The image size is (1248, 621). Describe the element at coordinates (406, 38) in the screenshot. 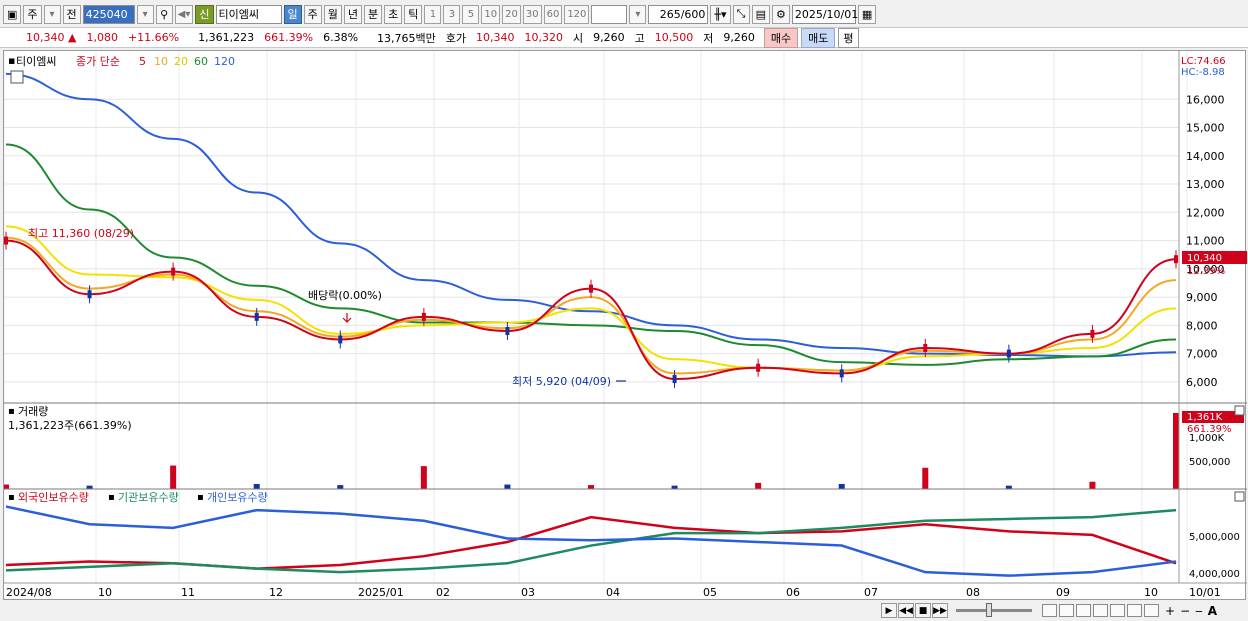

I see `trade-amount: 13,765백만` at that location.